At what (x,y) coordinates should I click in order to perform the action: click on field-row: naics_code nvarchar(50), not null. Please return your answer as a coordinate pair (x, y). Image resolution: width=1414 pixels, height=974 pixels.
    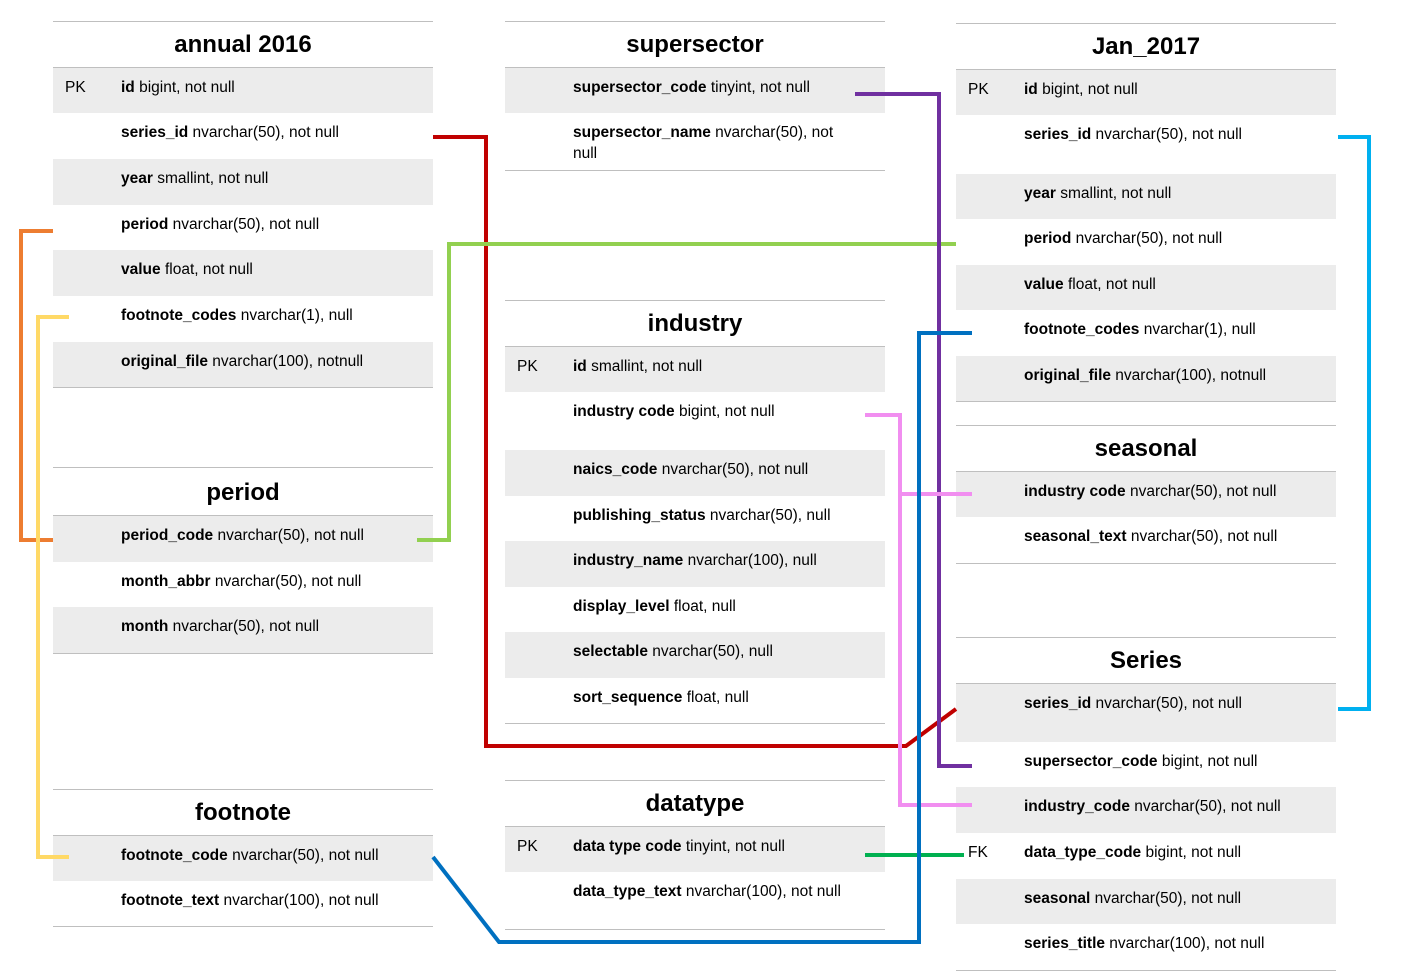
    Looking at the image, I should click on (695, 473).